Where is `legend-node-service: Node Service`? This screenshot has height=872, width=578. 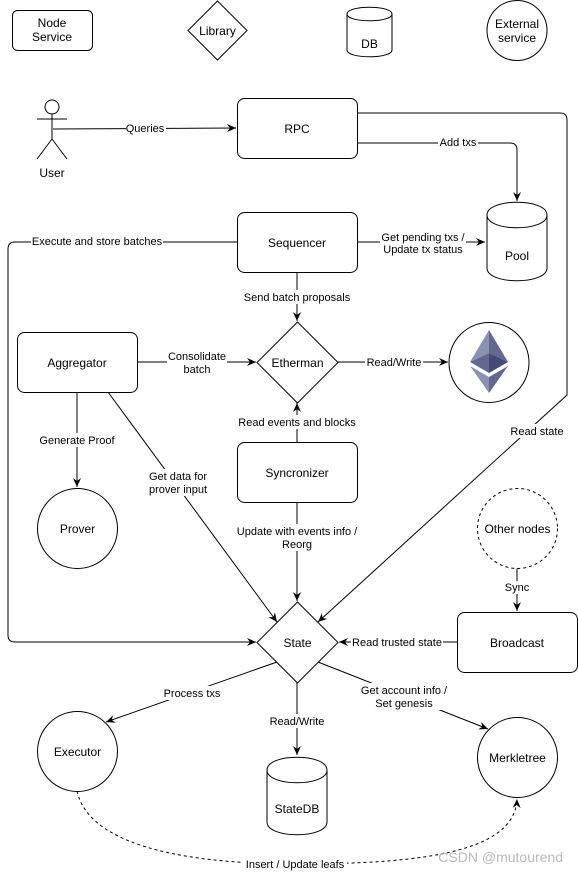 legend-node-service: Node Service is located at coordinates (52, 30).